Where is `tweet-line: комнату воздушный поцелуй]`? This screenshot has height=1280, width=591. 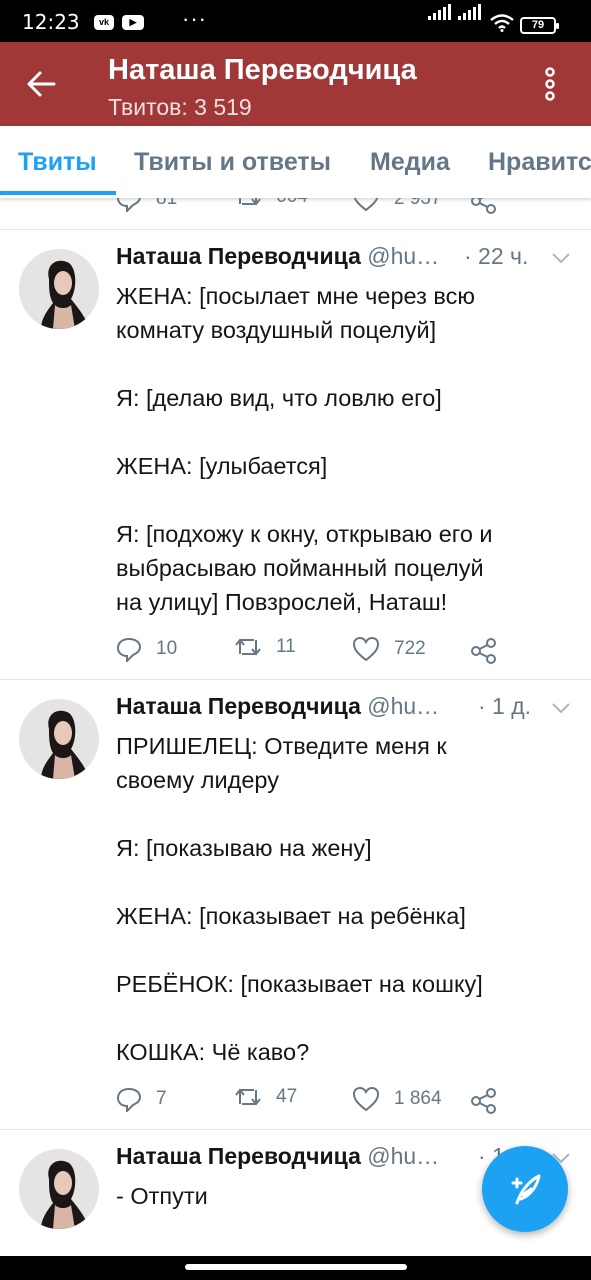
tweet-line: комнату воздушный поцелуй] is located at coordinates (276, 330).